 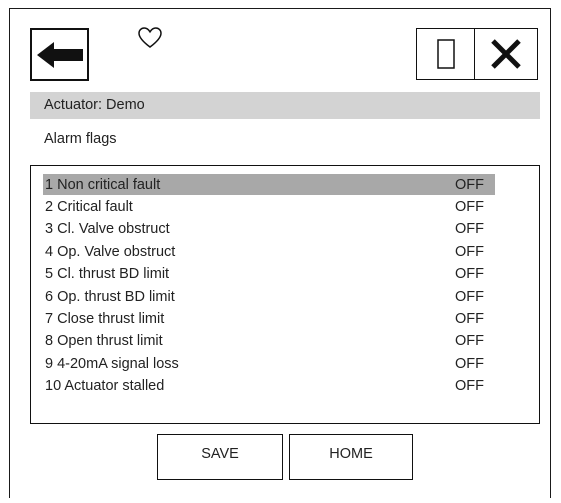 I want to click on alarm-flag-label: 2 Critical fault, so click(x=89, y=206).